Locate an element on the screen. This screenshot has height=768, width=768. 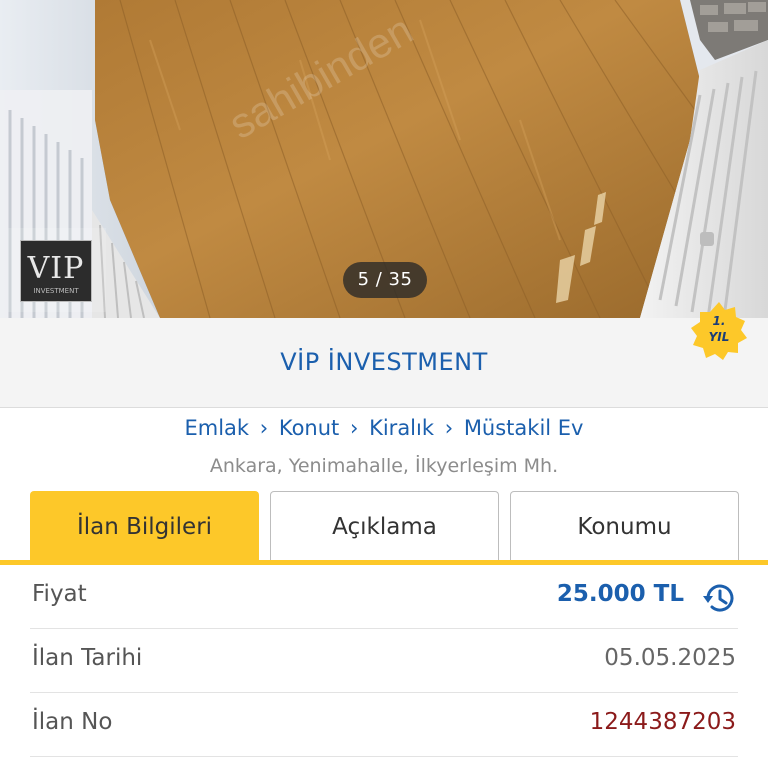
agency-logo: VIP INVESTMENT is located at coordinates (57, 270).